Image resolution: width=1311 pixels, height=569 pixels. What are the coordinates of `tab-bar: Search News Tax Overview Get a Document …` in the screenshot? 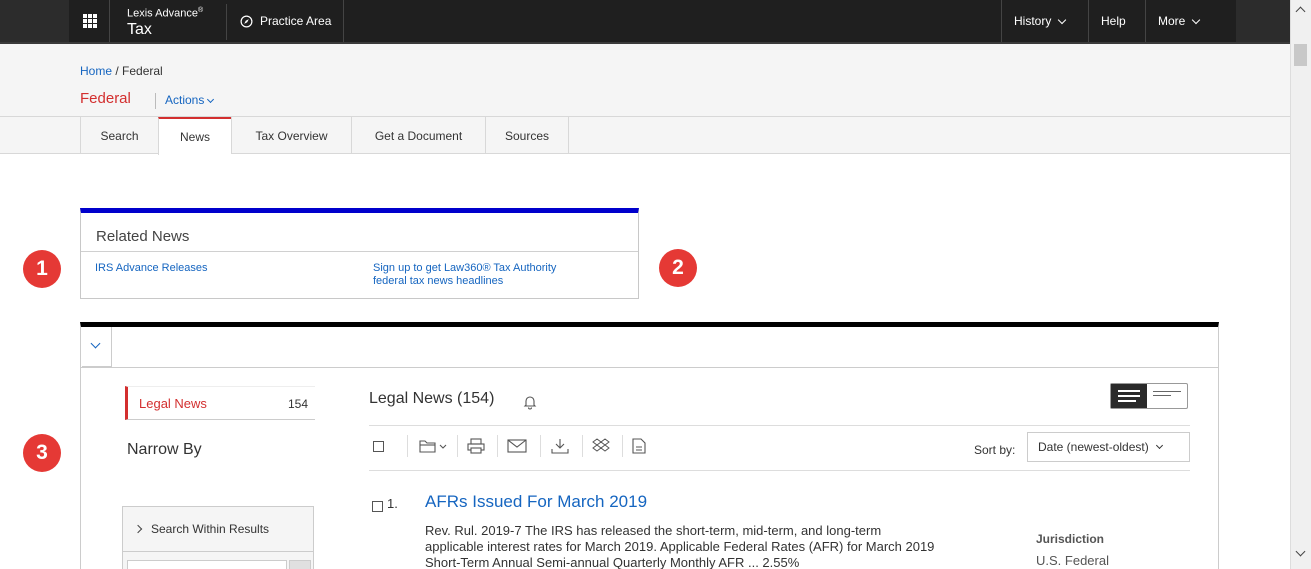 It's located at (645, 135).